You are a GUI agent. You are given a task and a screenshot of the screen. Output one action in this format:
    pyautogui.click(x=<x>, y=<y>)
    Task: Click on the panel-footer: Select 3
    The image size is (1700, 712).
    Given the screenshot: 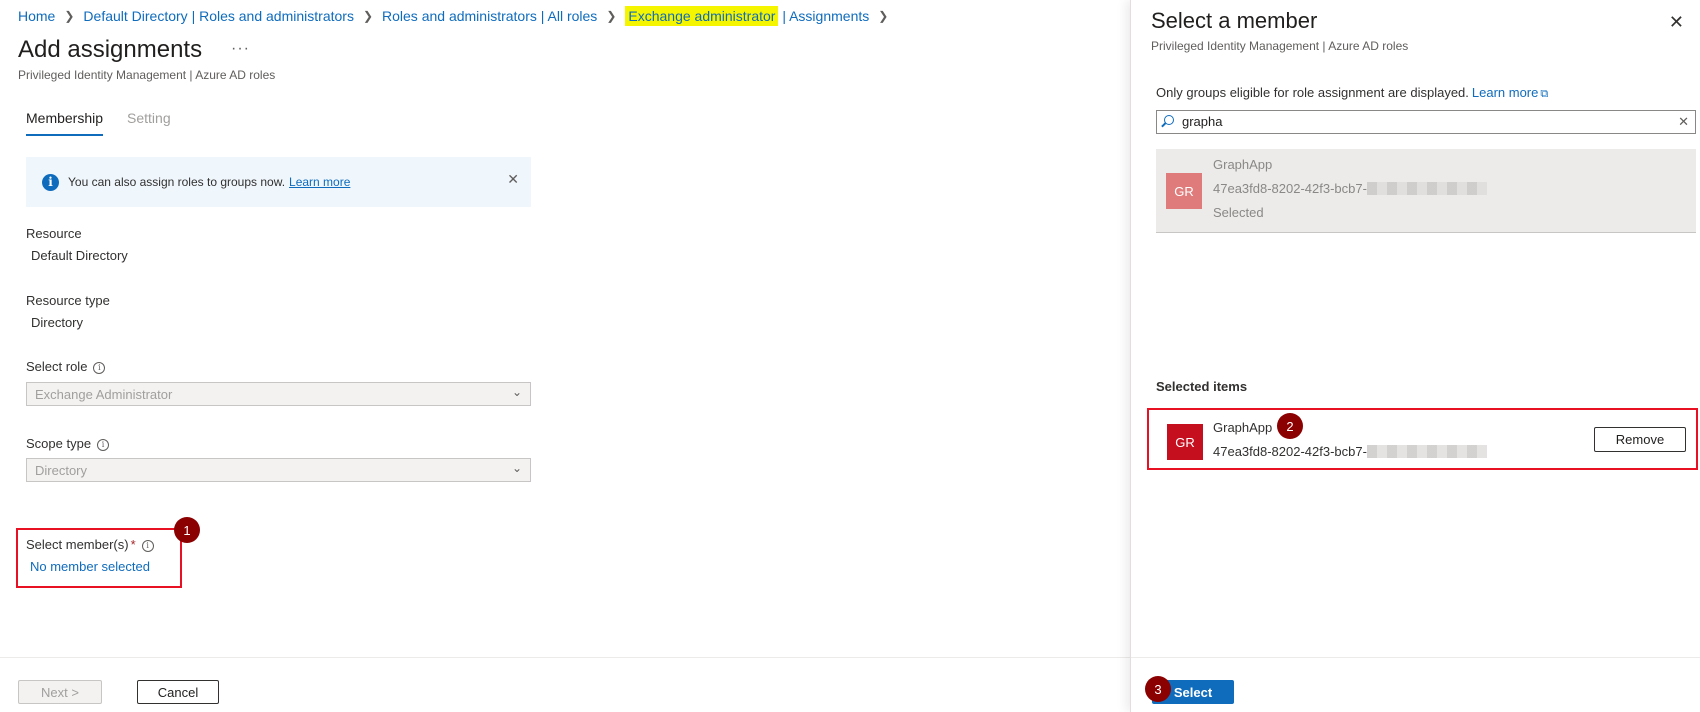 What is the action you would take?
    pyautogui.click(x=1415, y=684)
    